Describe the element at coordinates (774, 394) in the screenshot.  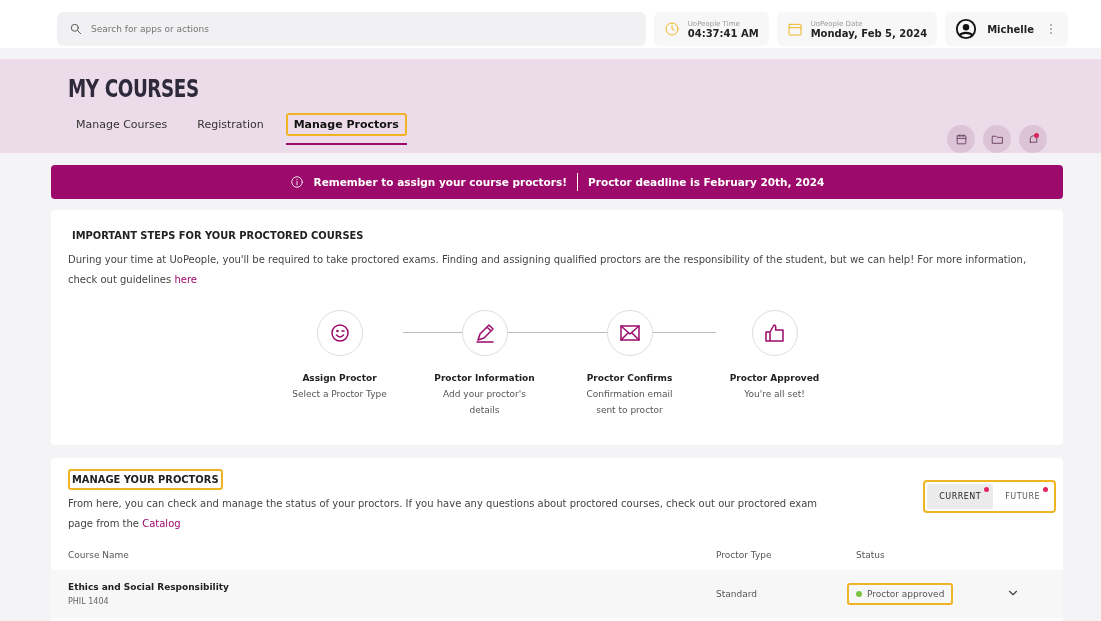
I see `step-description: You're all set!` at that location.